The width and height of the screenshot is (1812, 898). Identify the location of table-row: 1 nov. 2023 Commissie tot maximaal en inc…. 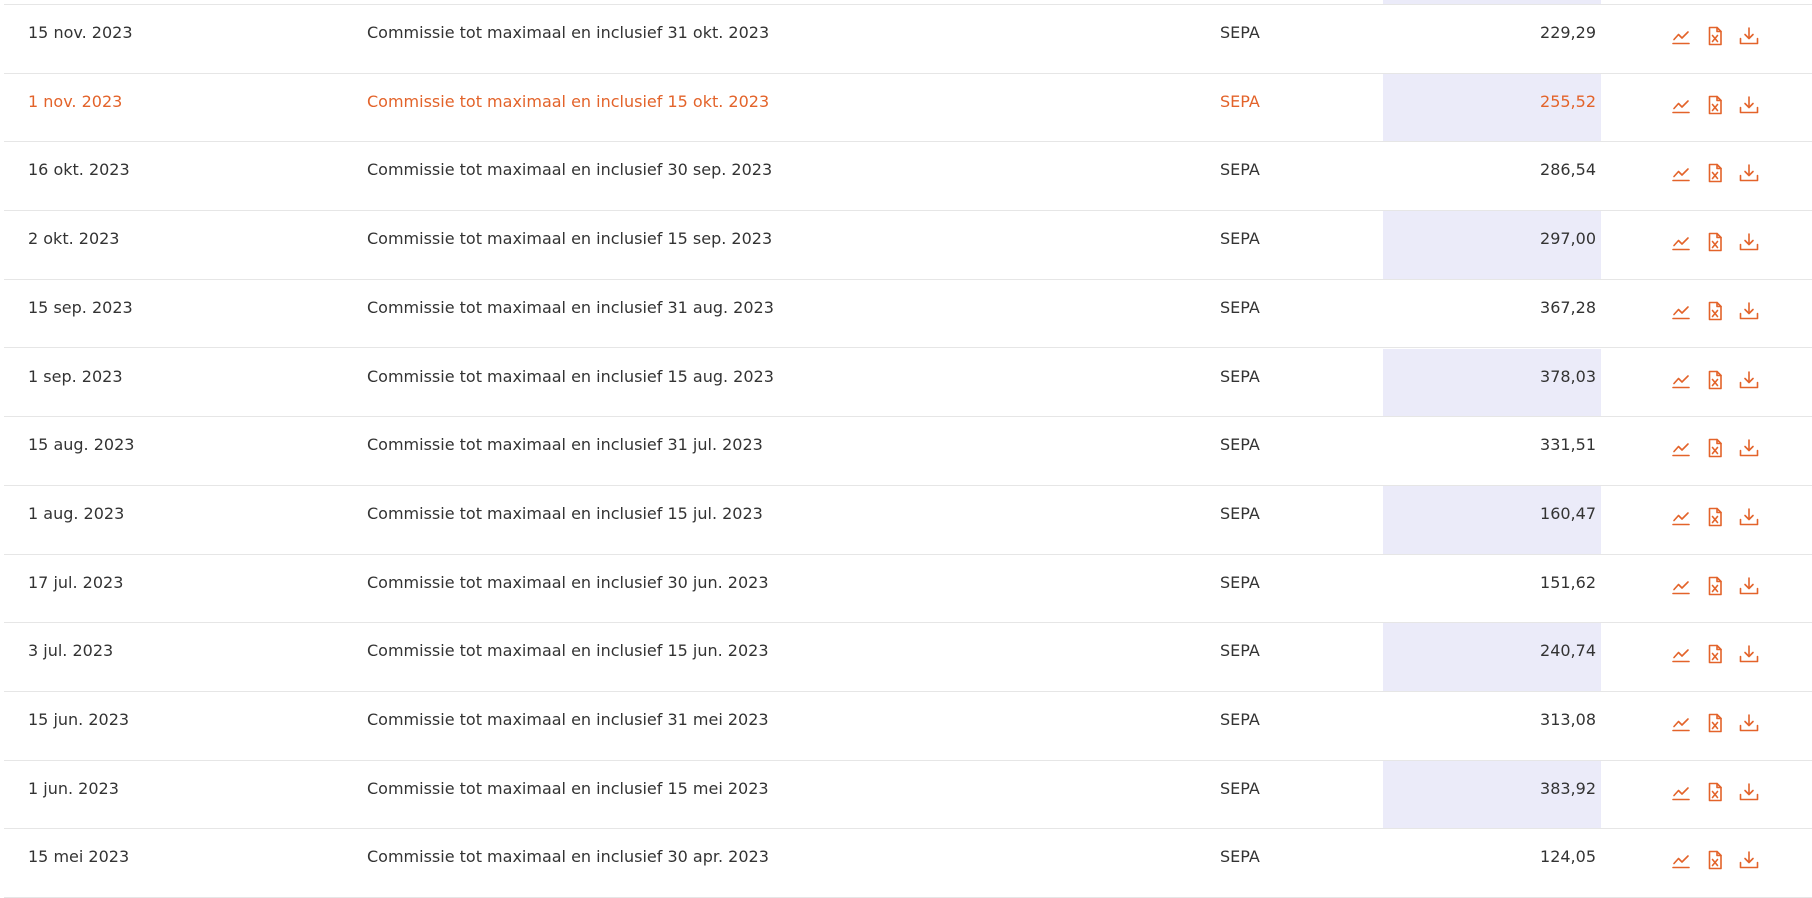
(908, 108).